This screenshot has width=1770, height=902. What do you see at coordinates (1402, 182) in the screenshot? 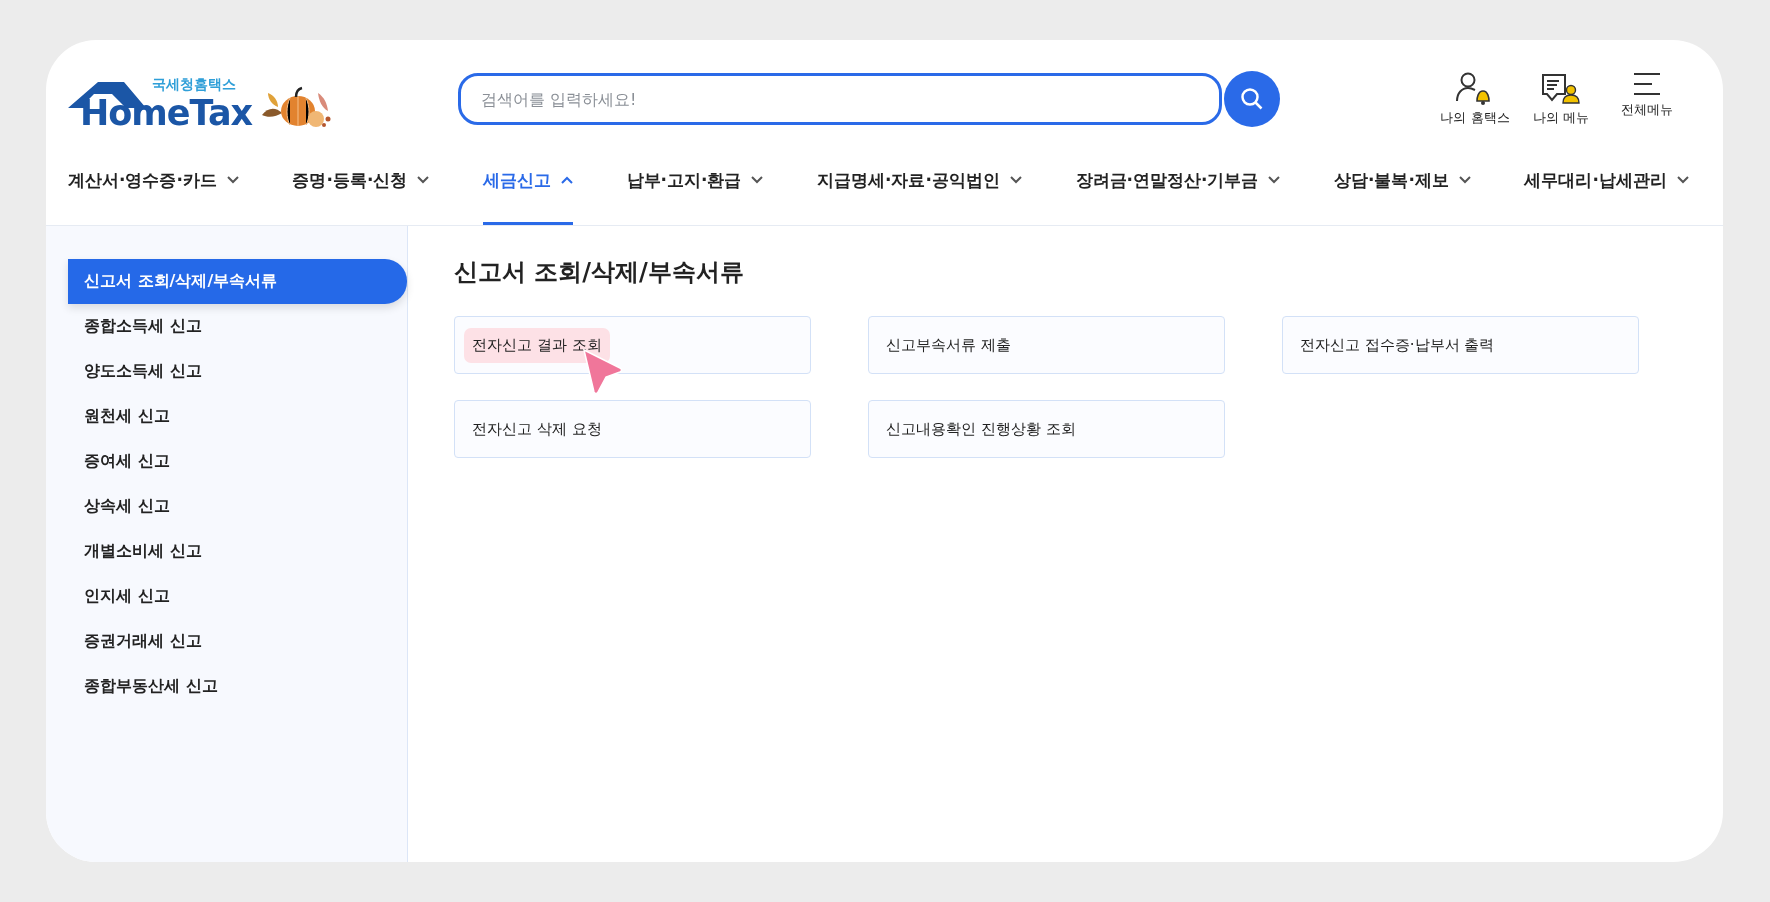
I see `nav-tab: 상담·불복·제보` at bounding box center [1402, 182].